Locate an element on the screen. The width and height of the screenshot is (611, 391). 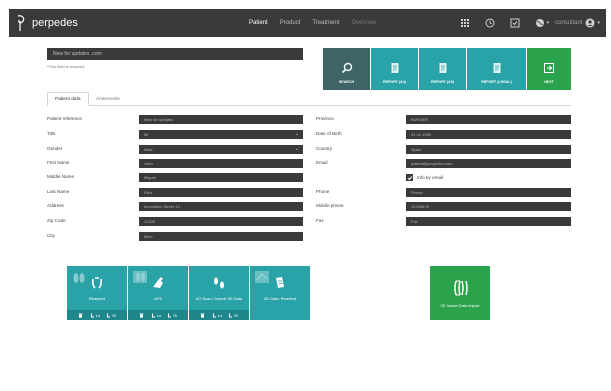
tab-bar: Patient data Anamnesis is located at coordinates (309, 99).